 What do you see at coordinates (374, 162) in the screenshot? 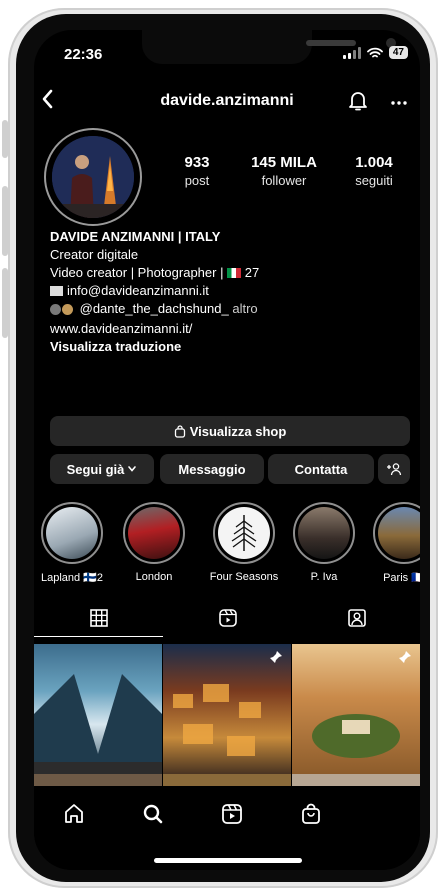
I see `stat-value: 1.004` at bounding box center [374, 162].